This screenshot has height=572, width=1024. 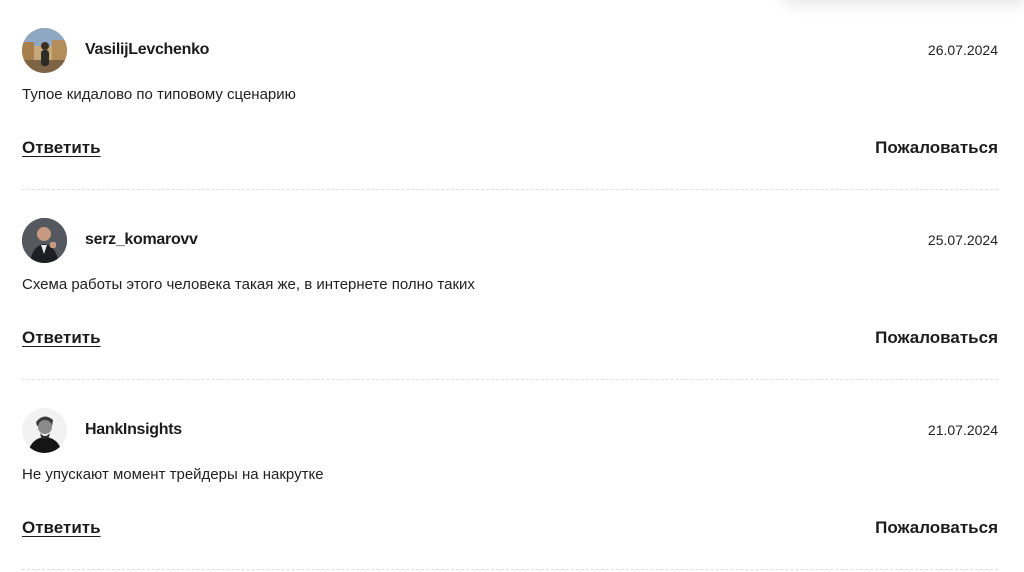 What do you see at coordinates (510, 240) in the screenshot?
I see `comment-header: serz_komarovv 25.07.2024` at bounding box center [510, 240].